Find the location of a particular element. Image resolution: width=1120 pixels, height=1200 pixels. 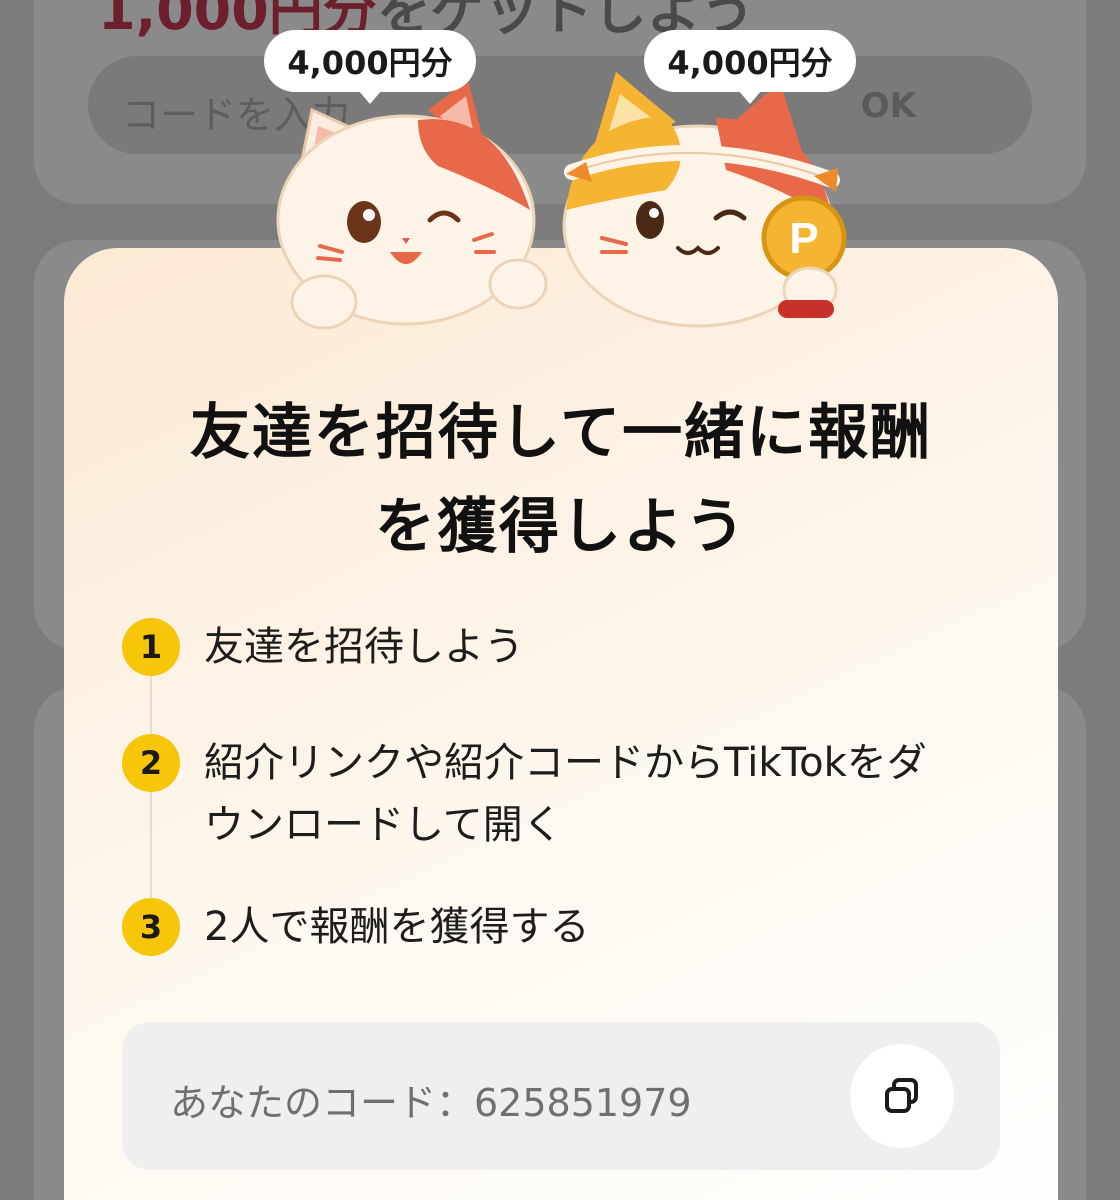

cat-mascot-left-illustration is located at coordinates (412, 205).